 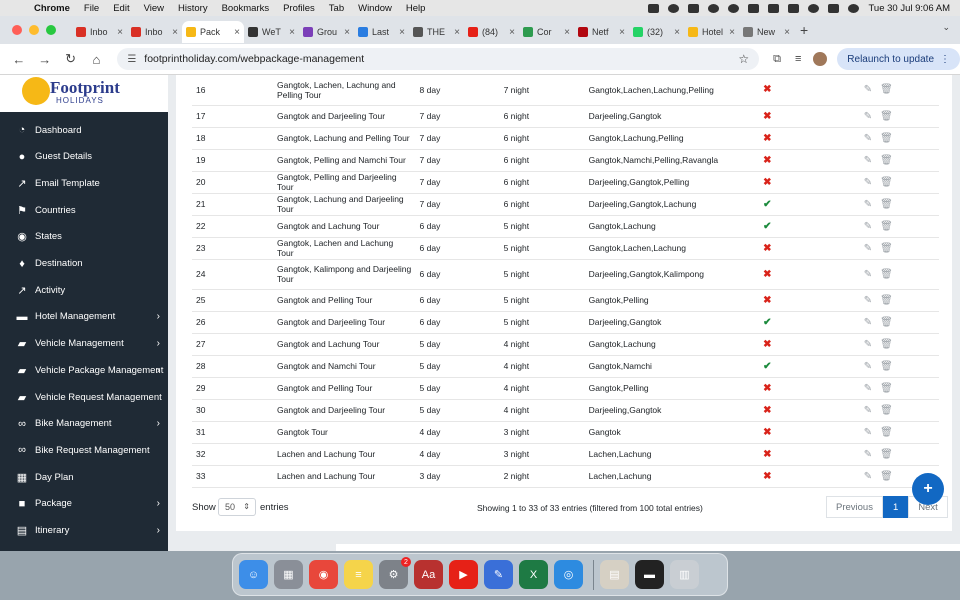 What do you see at coordinates (774, 8) in the screenshot?
I see `battery-icon` at bounding box center [774, 8].